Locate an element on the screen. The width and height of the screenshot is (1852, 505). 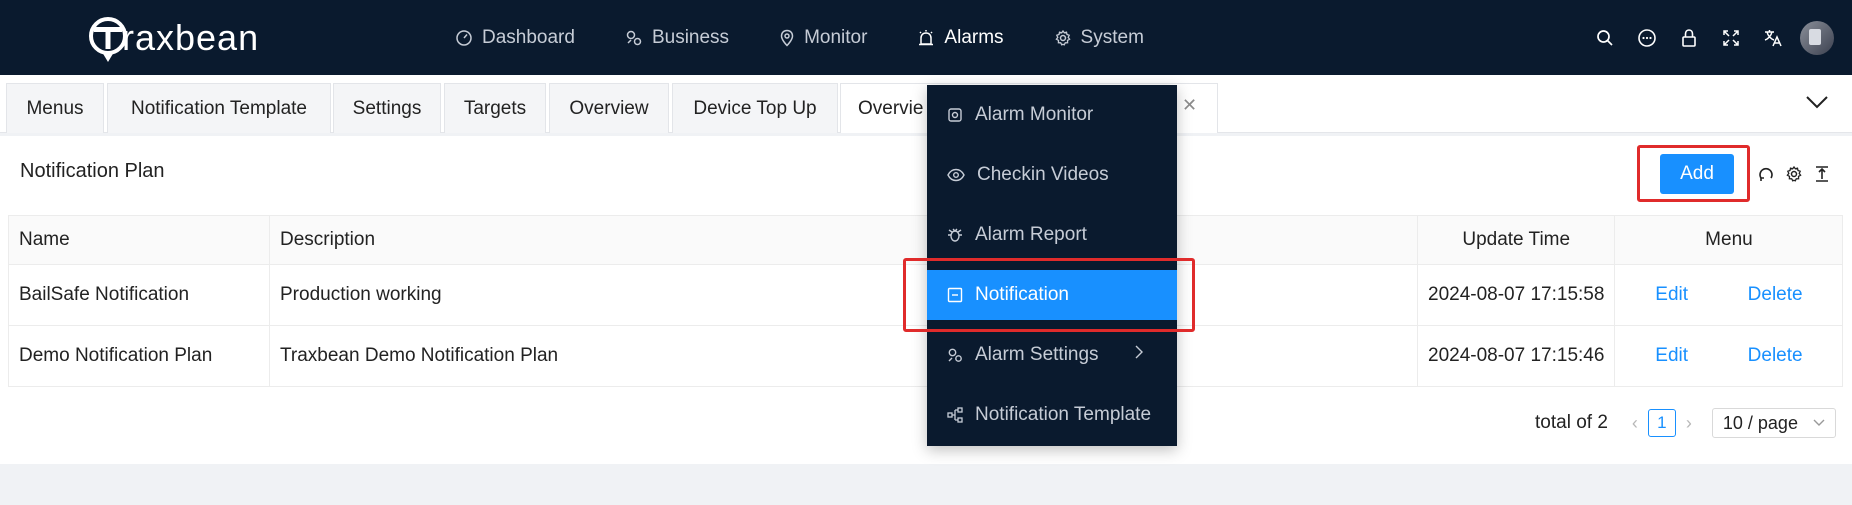
settings-gears-icon is located at coordinates (955, 355).